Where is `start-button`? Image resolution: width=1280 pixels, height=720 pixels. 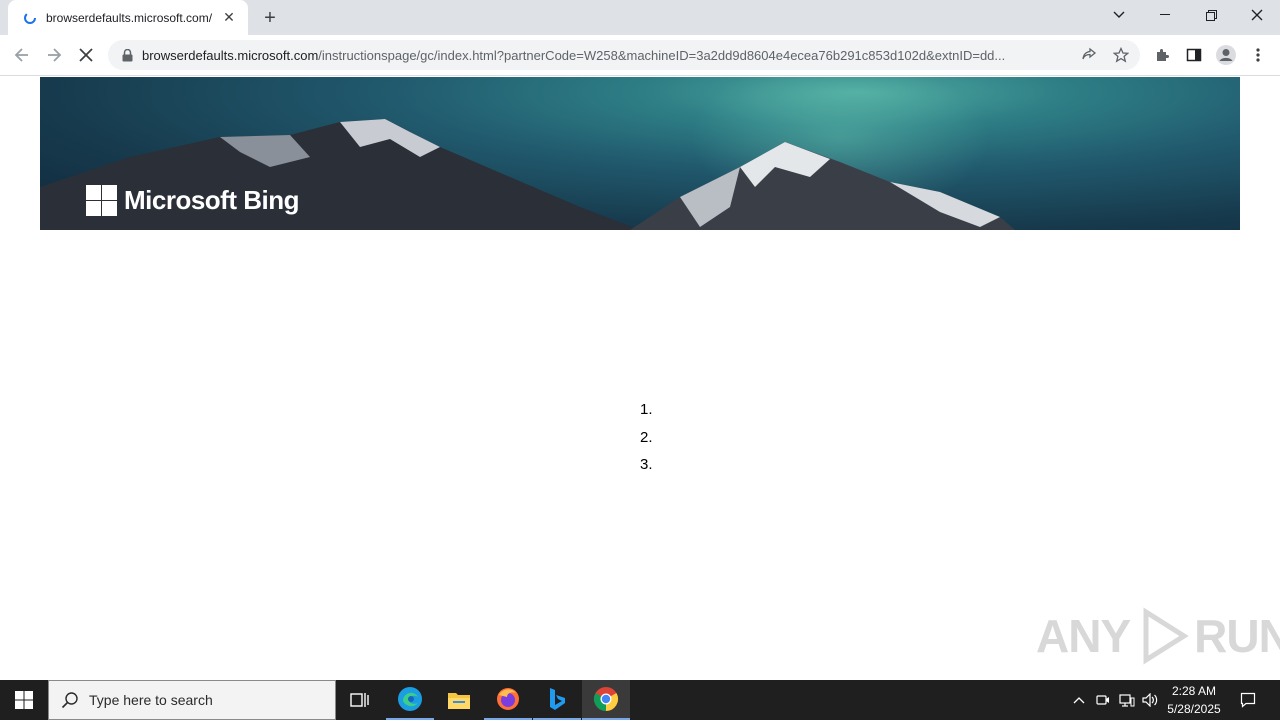
start-button is located at coordinates (24, 700).